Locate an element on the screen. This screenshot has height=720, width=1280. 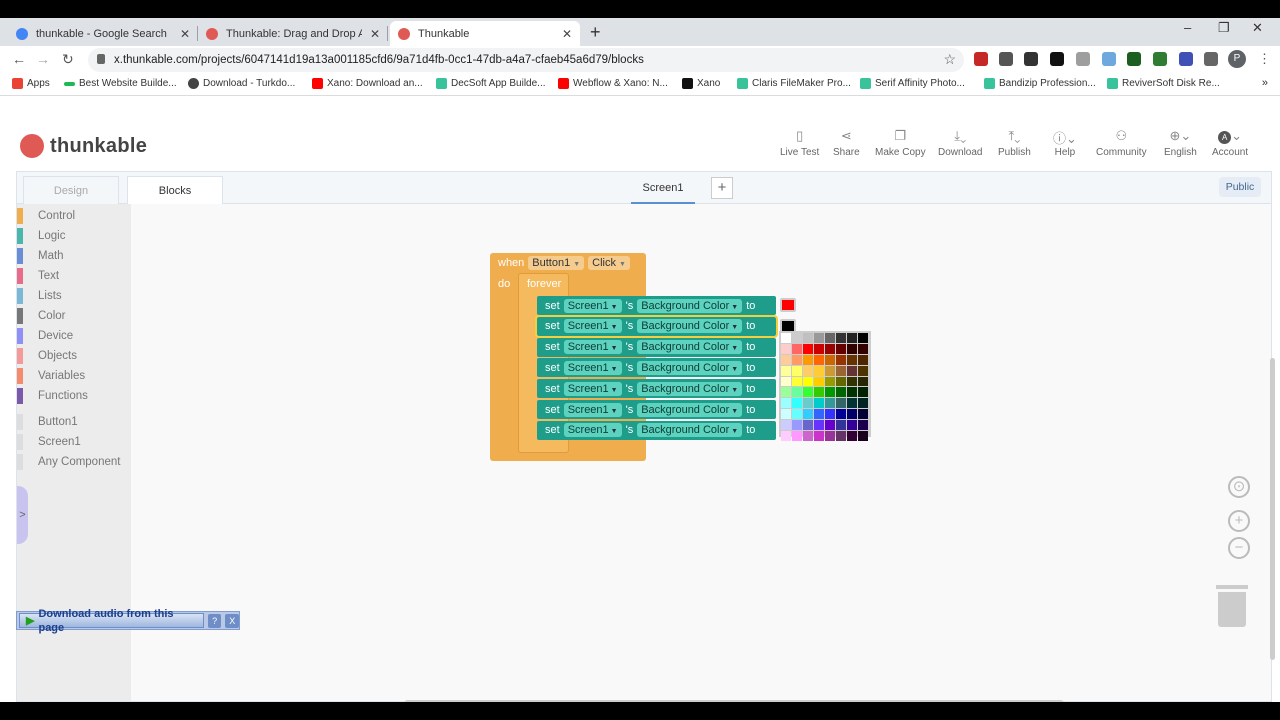
public-badge: Public is located at coordinates (1240, 187).